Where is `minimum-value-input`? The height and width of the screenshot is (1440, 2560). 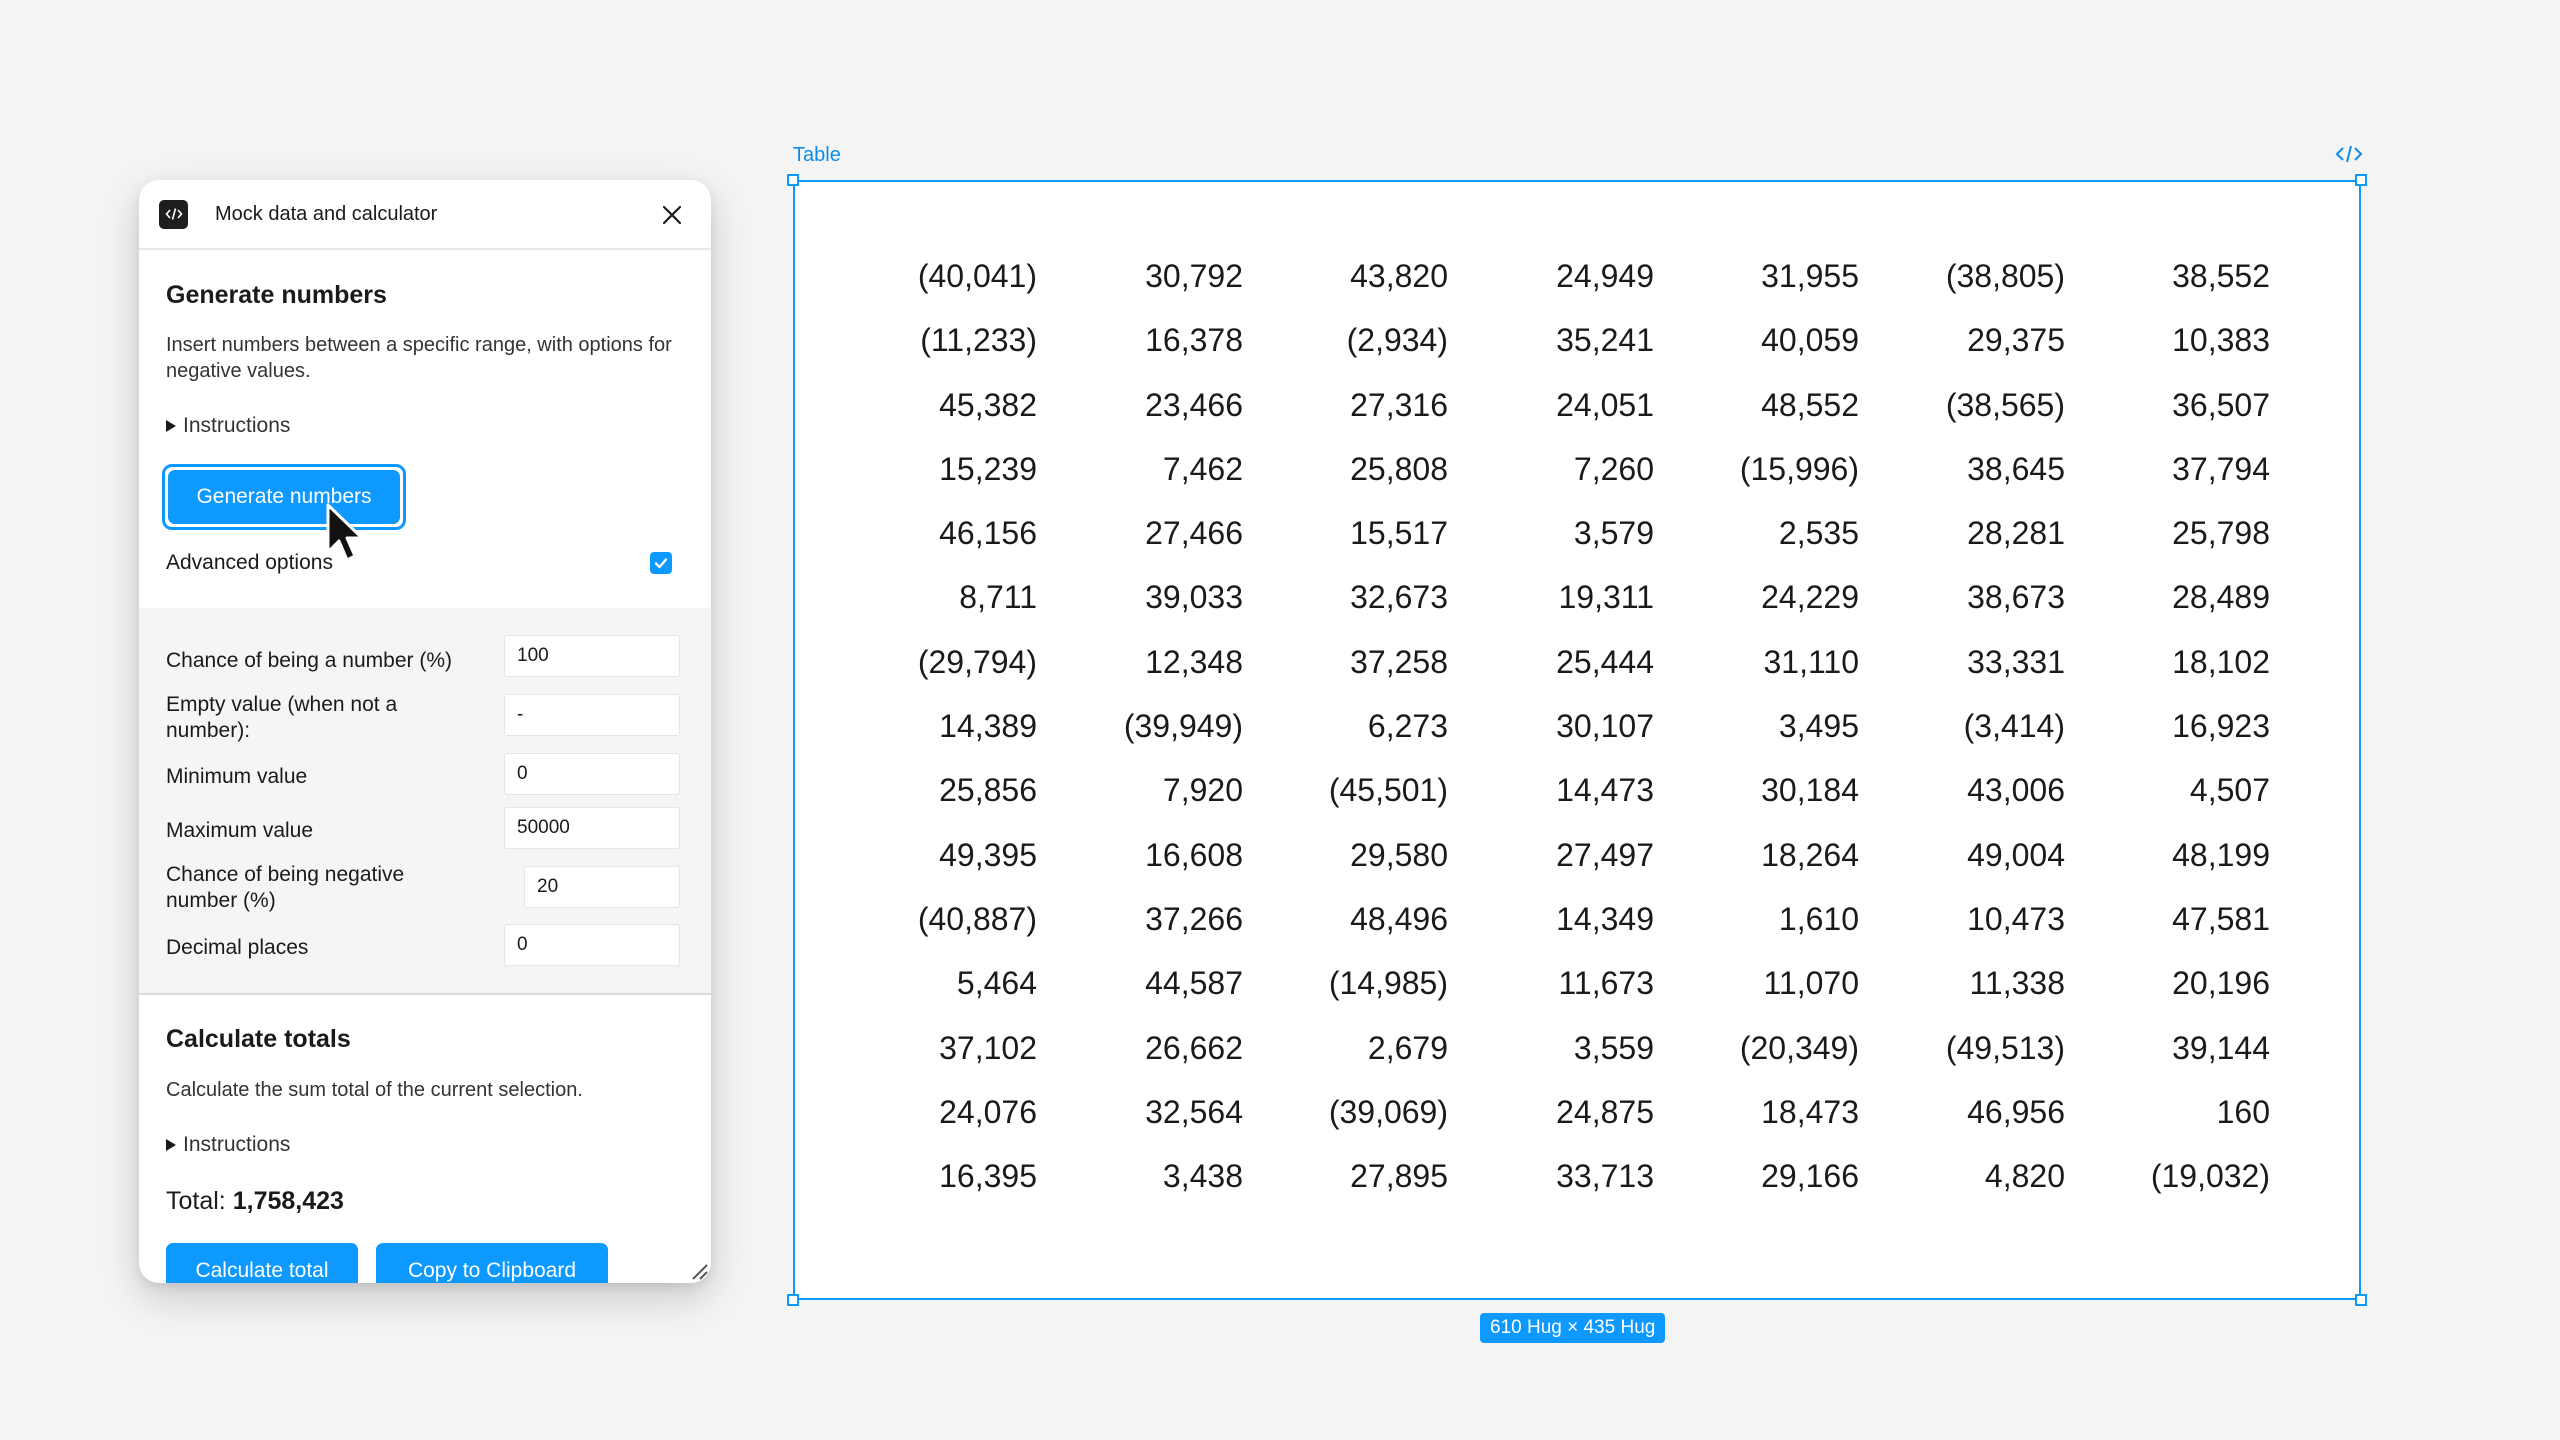
minimum-value-input is located at coordinates (592, 774).